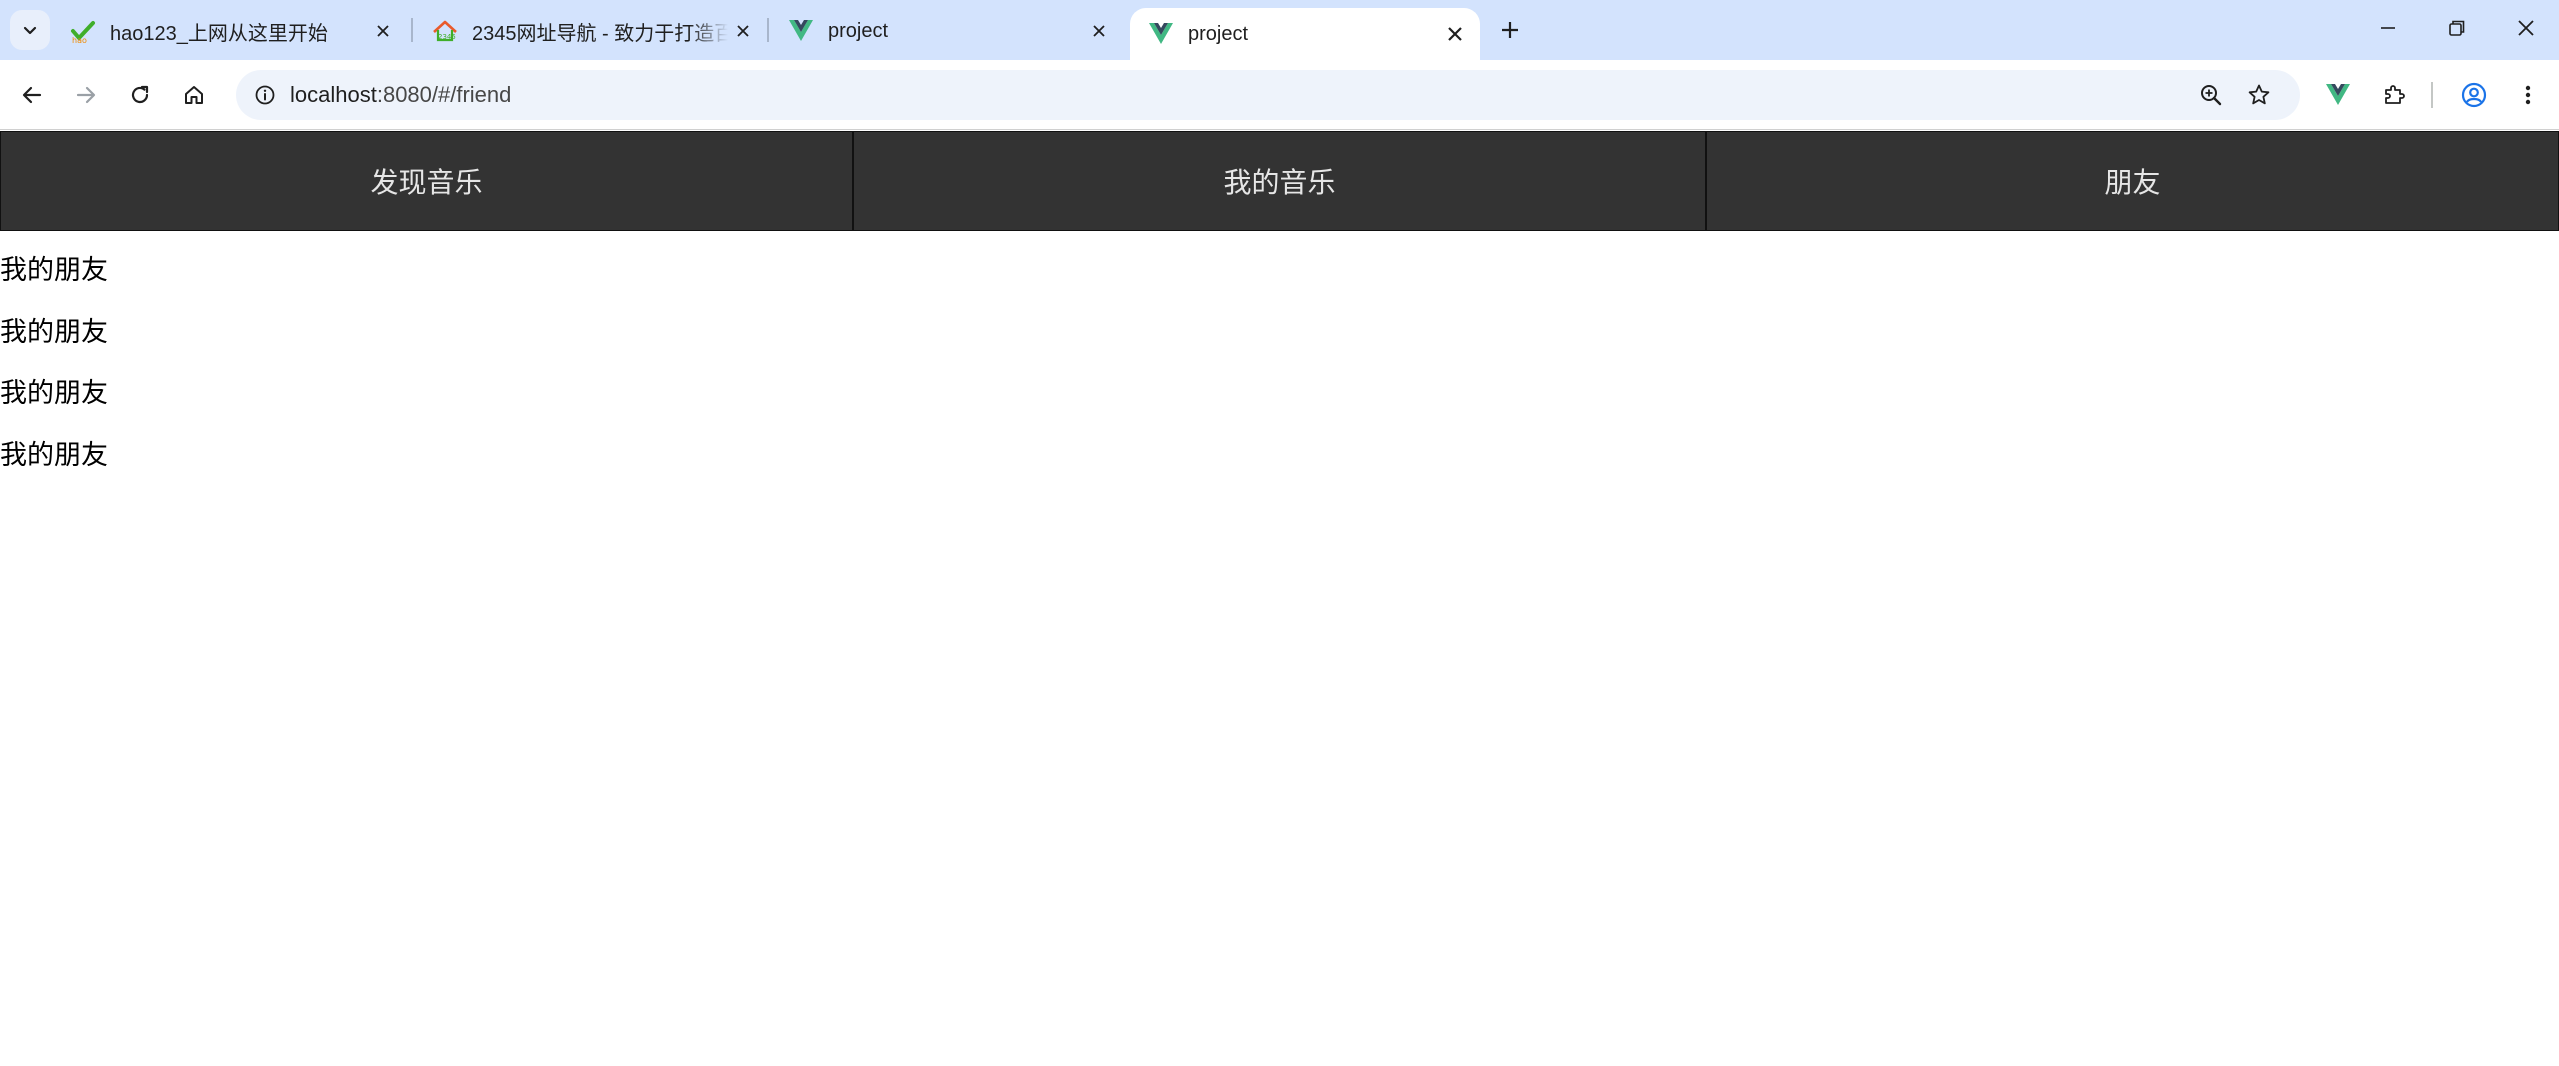 The image size is (2559, 1066). I want to click on more-vertical-icon, so click(2528, 95).